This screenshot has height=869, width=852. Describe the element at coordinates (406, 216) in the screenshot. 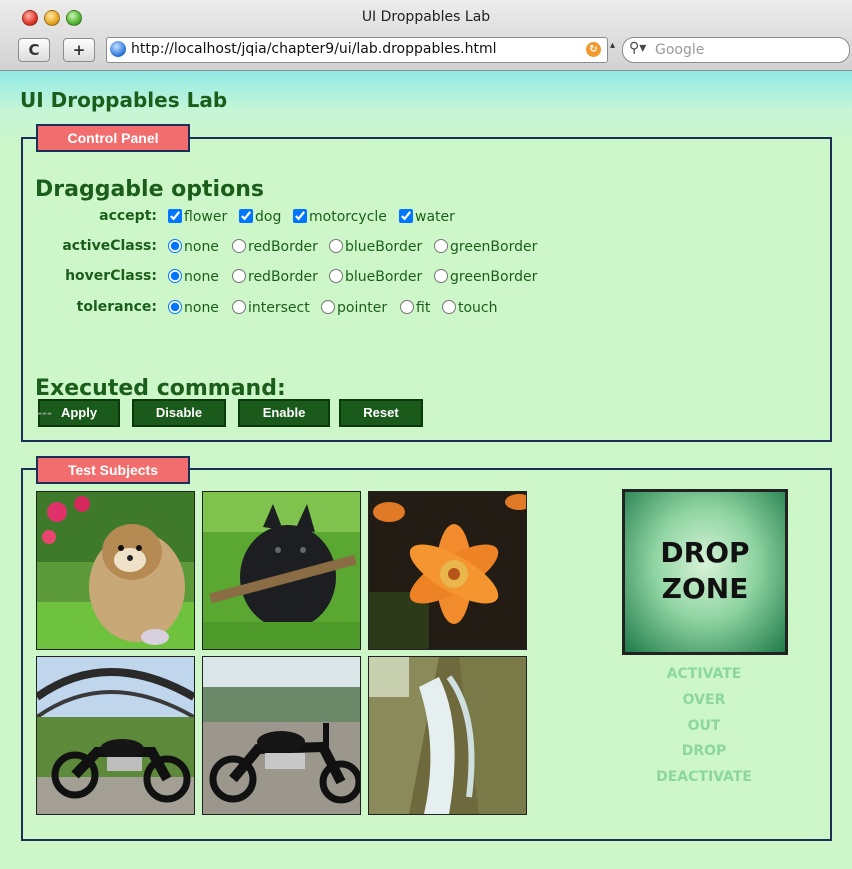

I see `accept-water-checkbox` at that location.